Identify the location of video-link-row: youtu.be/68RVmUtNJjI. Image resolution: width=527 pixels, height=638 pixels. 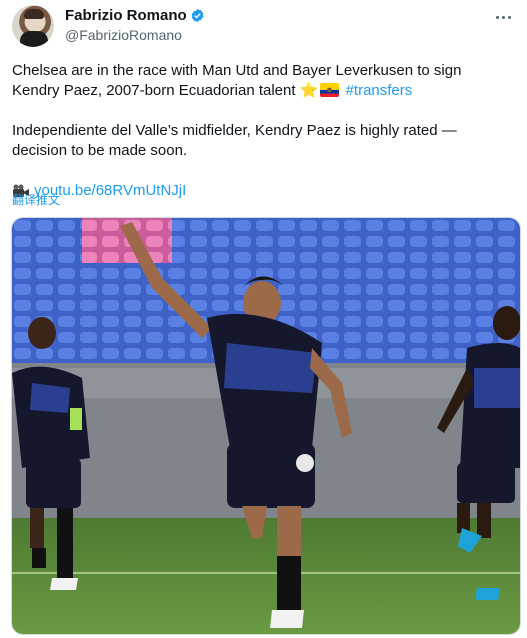
(263, 191).